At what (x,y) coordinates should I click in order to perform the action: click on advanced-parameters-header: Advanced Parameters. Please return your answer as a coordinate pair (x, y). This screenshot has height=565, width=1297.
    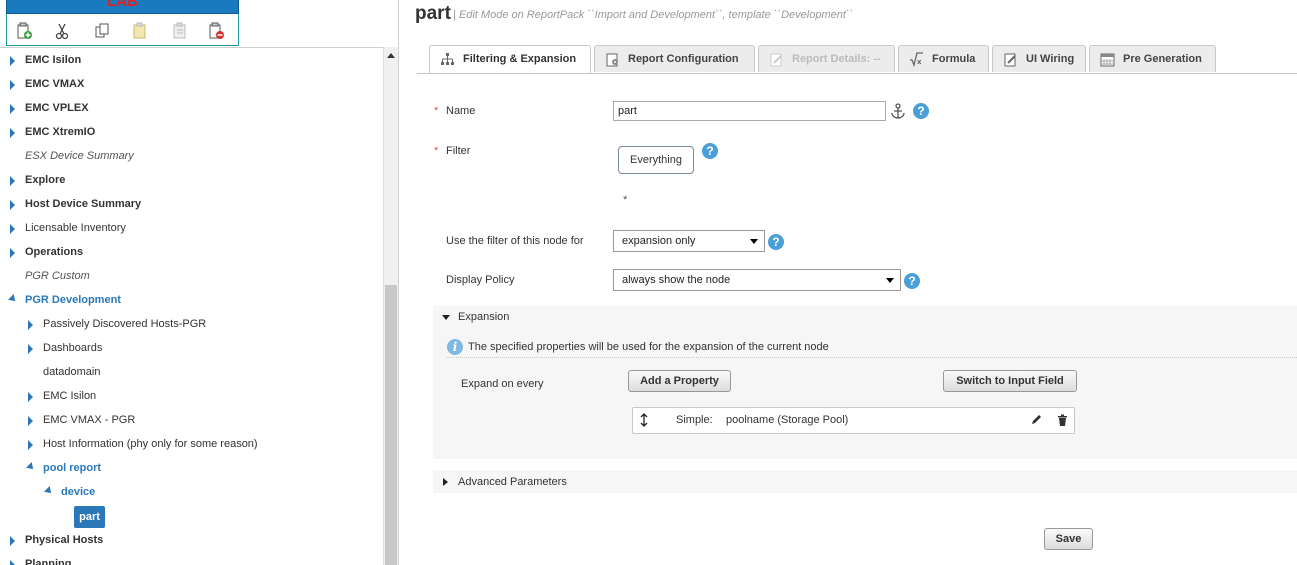
    Looking at the image, I should click on (512, 482).